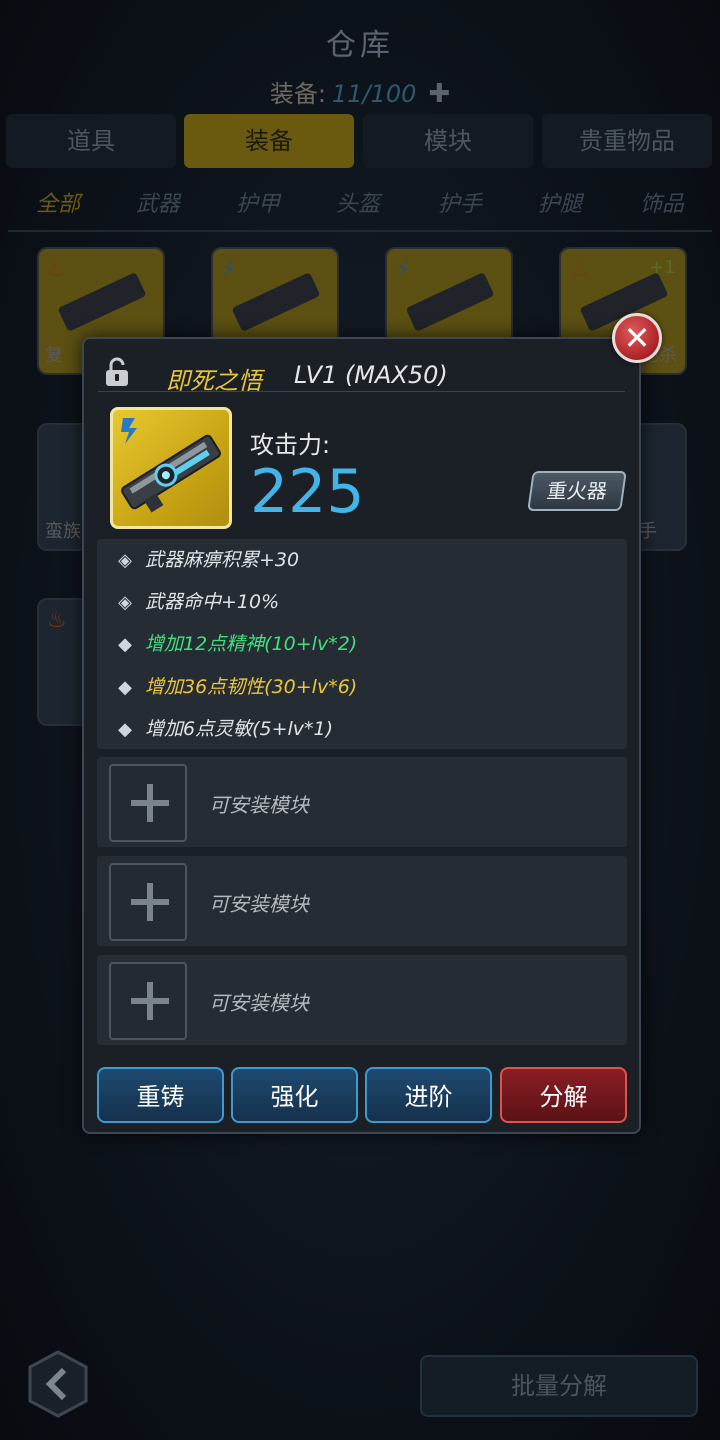 The height and width of the screenshot is (1440, 720). What do you see at coordinates (158, 202) in the screenshot?
I see `filter-weapon: 武器` at bounding box center [158, 202].